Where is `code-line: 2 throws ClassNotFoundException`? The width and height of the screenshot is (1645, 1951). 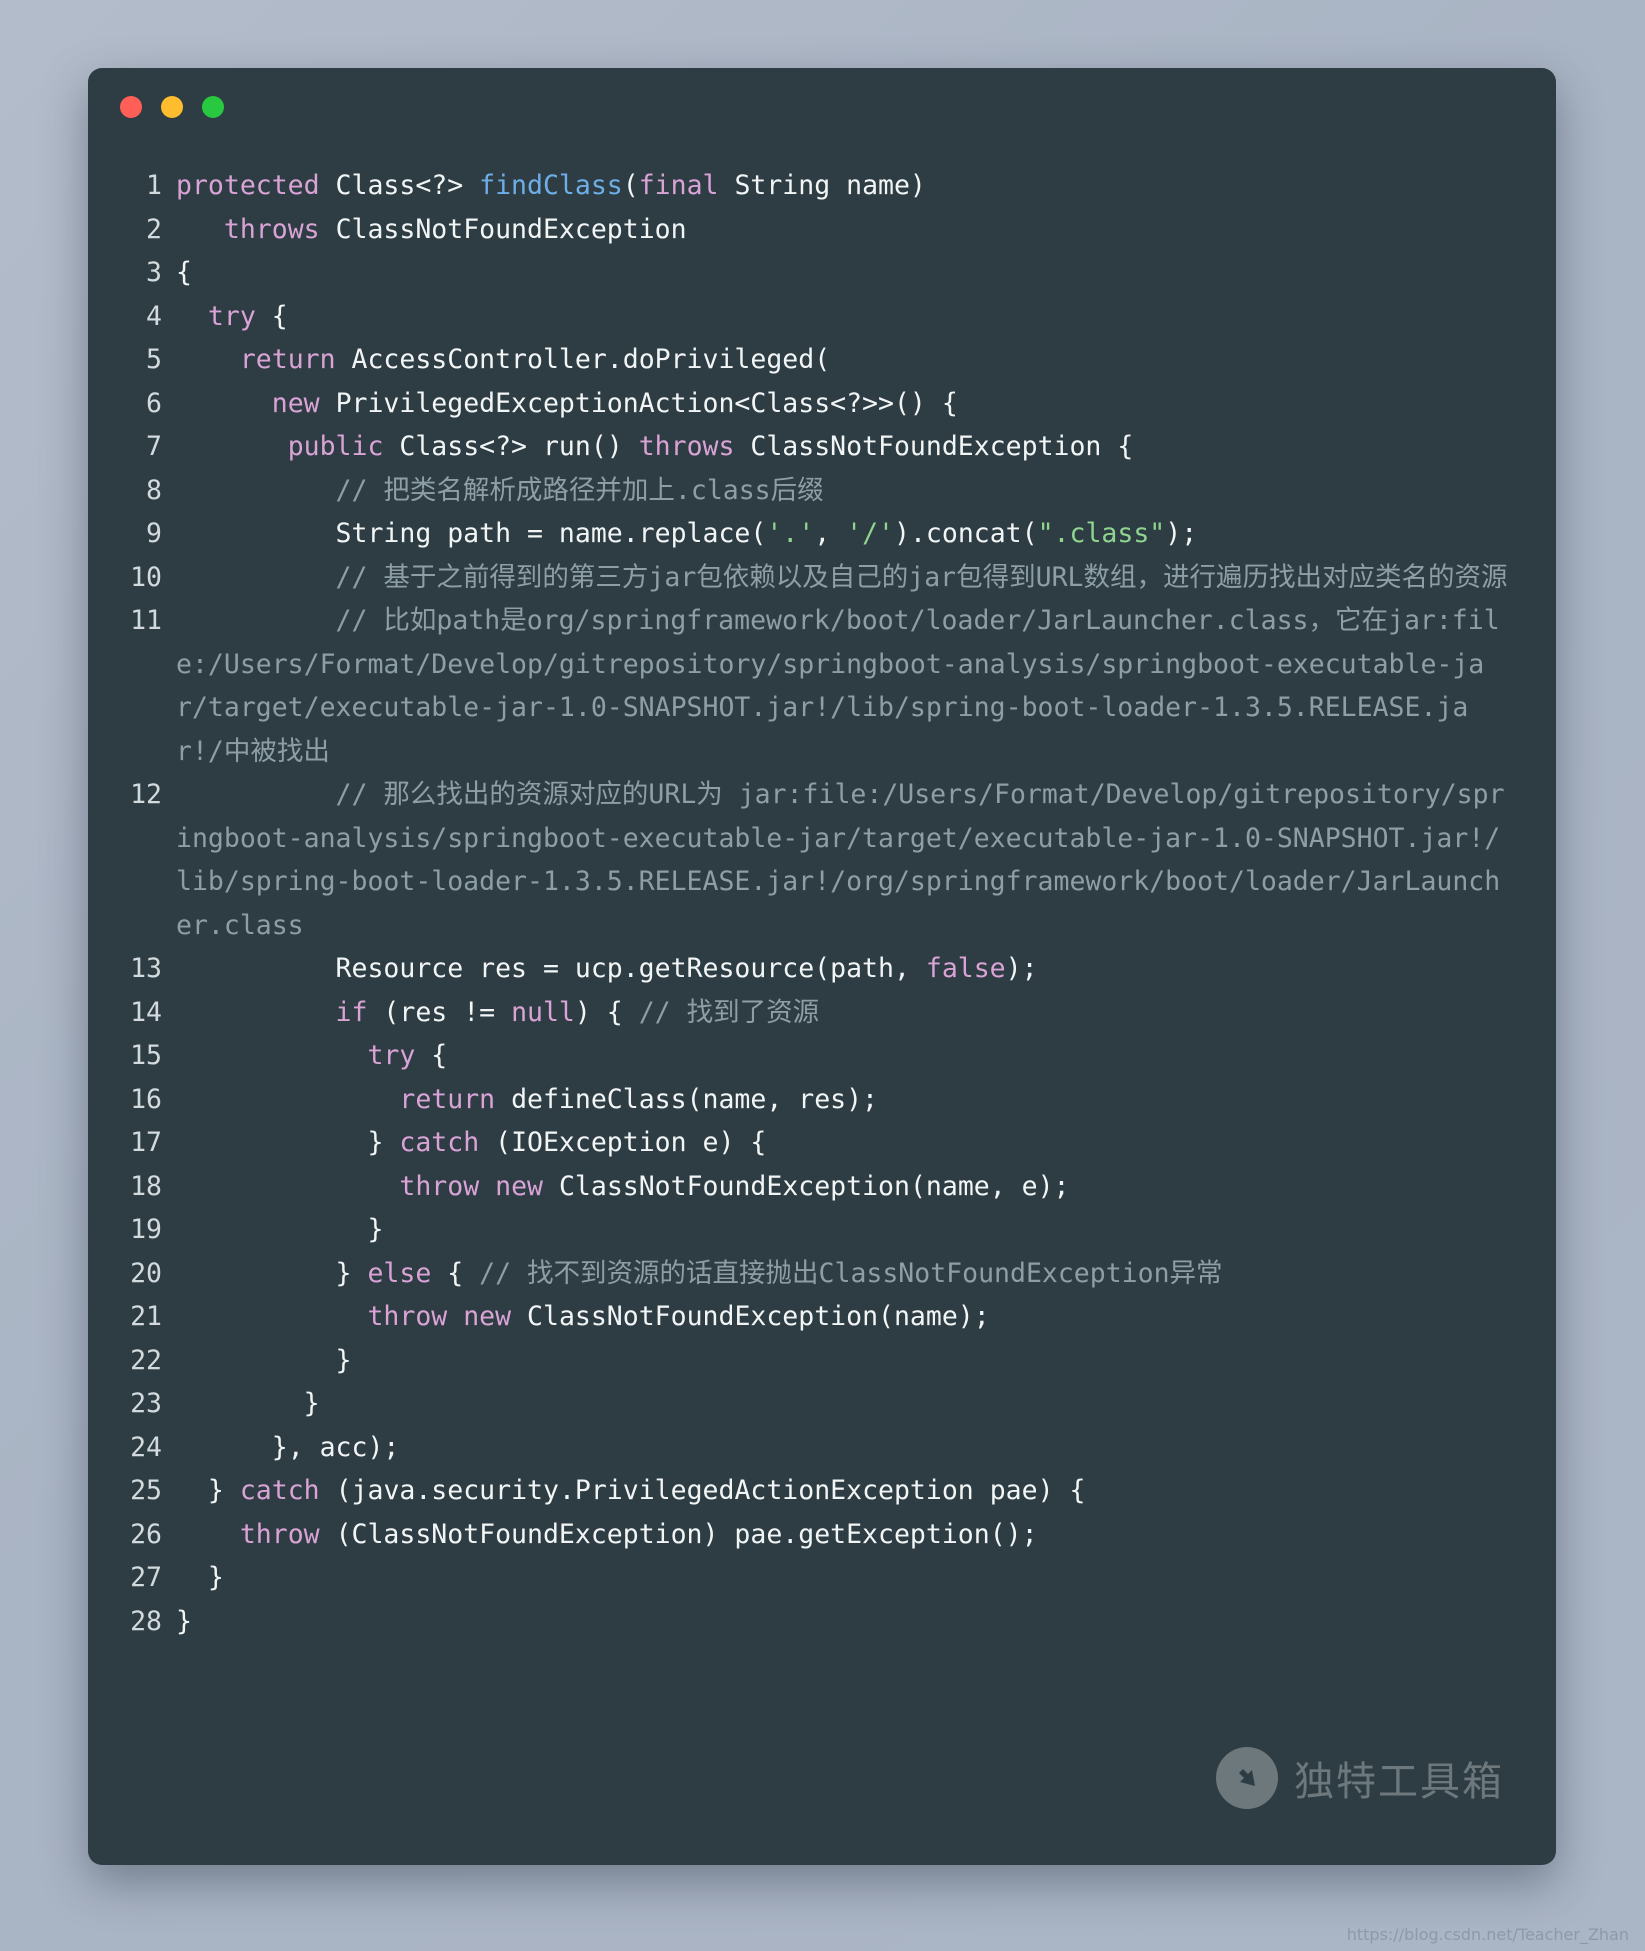 code-line: 2 throws ClassNotFoundException is located at coordinates (801, 230).